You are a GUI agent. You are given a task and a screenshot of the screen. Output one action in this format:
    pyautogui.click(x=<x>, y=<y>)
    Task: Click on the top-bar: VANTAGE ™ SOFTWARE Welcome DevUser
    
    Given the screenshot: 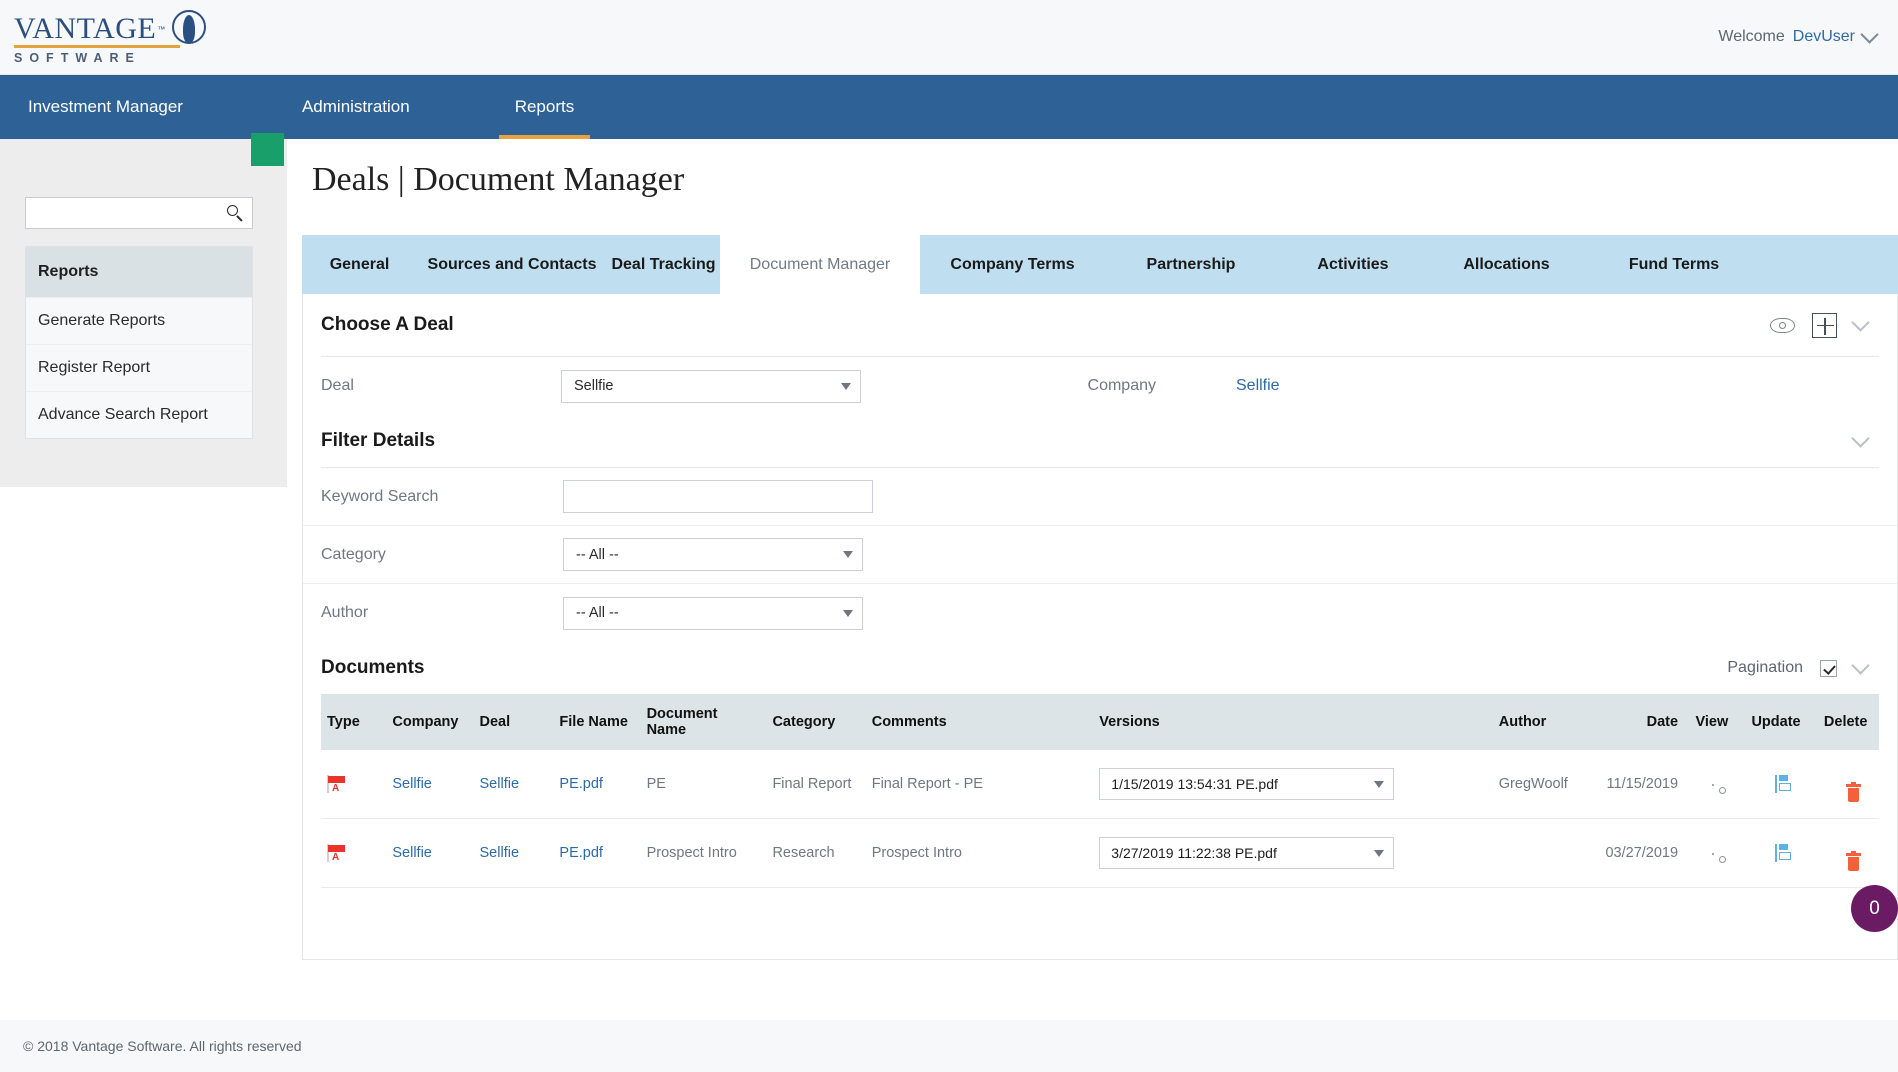 What is the action you would take?
    pyautogui.click(x=949, y=37)
    